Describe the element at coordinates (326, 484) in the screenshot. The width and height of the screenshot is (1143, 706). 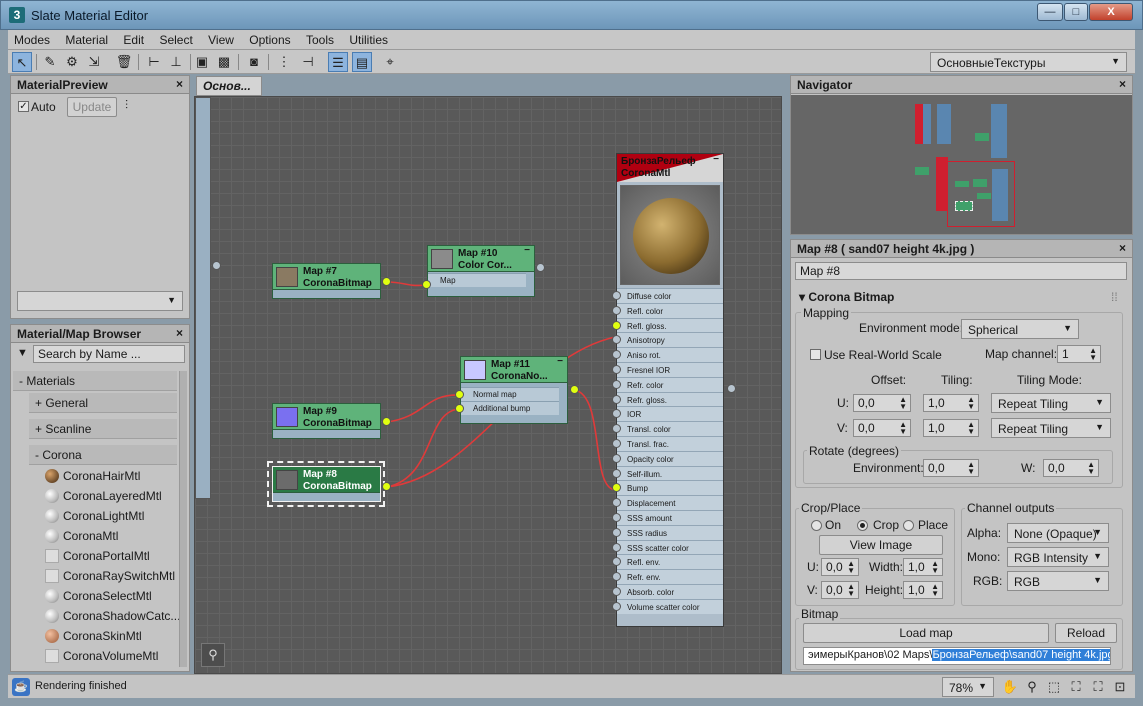
I see `node-map8: Map #8 CoronaBitmap` at that location.